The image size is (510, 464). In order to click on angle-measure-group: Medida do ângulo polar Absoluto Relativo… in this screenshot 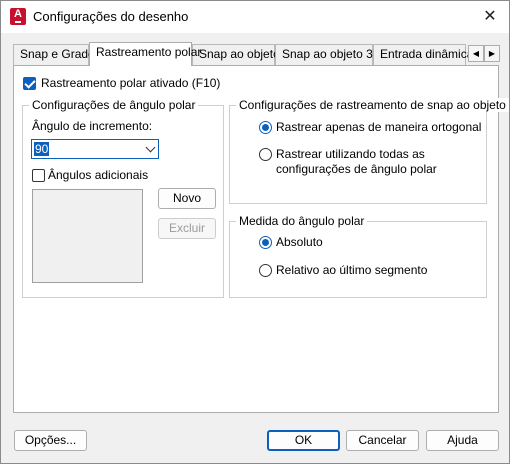, I will do `click(358, 256)`.